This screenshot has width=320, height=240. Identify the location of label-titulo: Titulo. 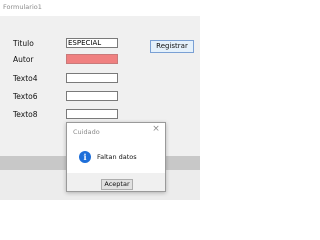
(23, 43).